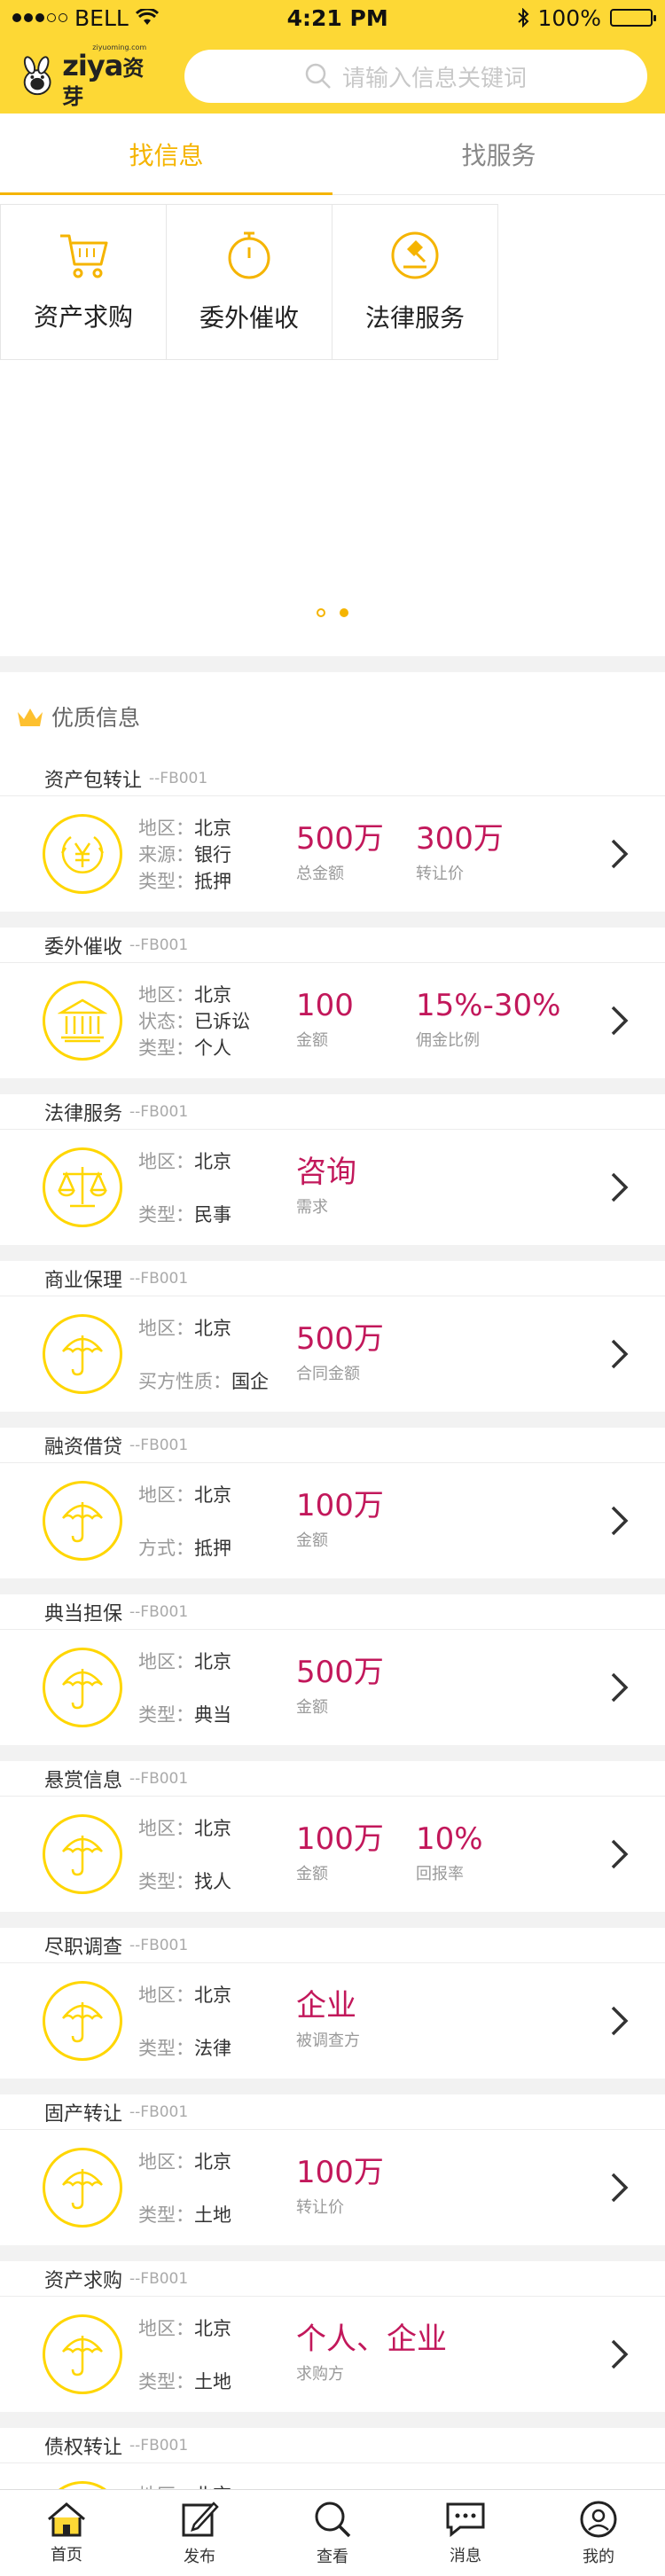  What do you see at coordinates (214, 880) in the screenshot?
I see `meta-row: 类型：抵押` at bounding box center [214, 880].